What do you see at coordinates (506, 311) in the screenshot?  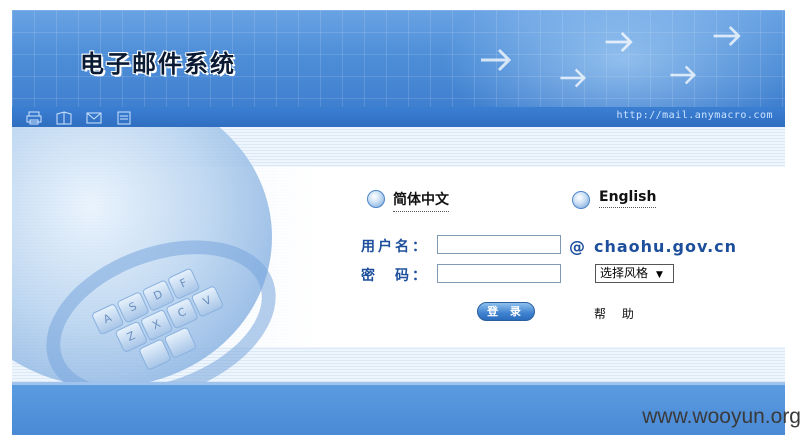 I see `login-button: 登 录` at bounding box center [506, 311].